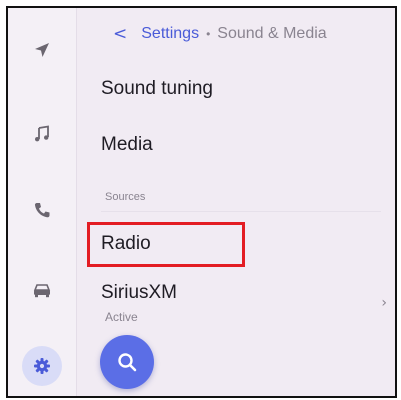  I want to click on music-note-icon, so click(42, 133).